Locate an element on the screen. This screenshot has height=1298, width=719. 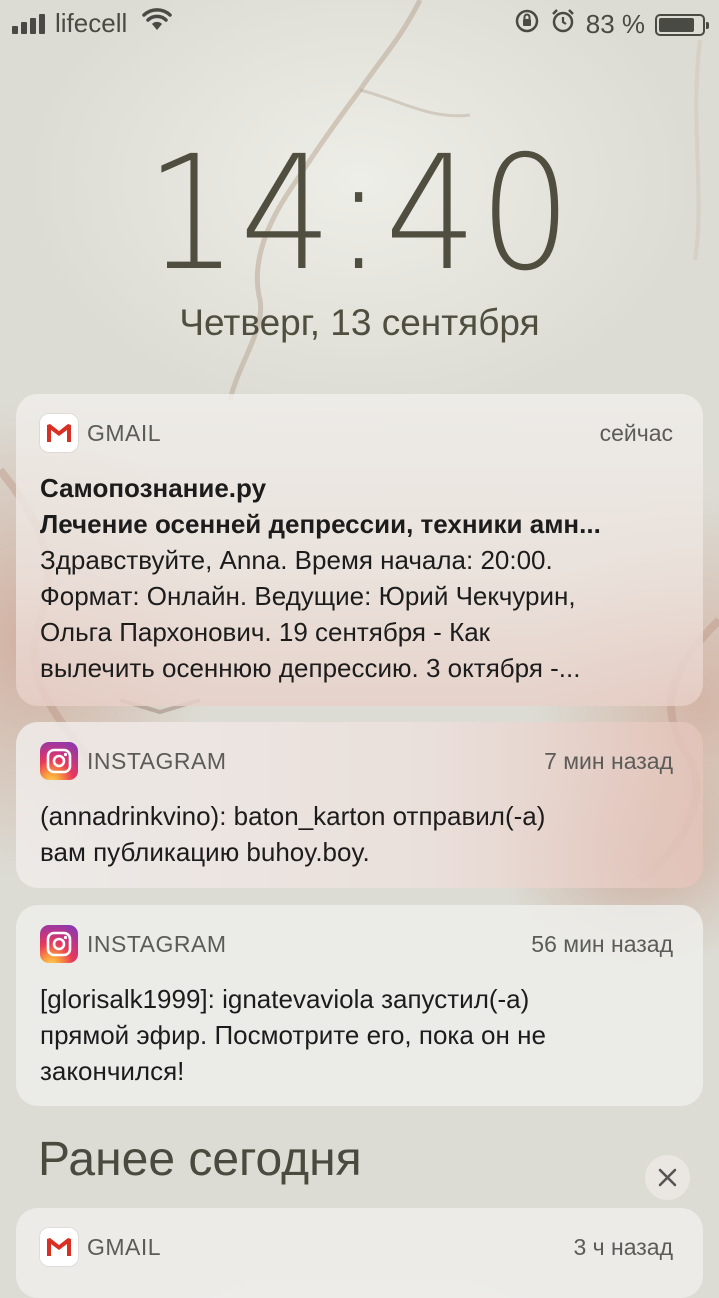
section-title-earlier-today: Ранее сегодня is located at coordinates (200, 1159).